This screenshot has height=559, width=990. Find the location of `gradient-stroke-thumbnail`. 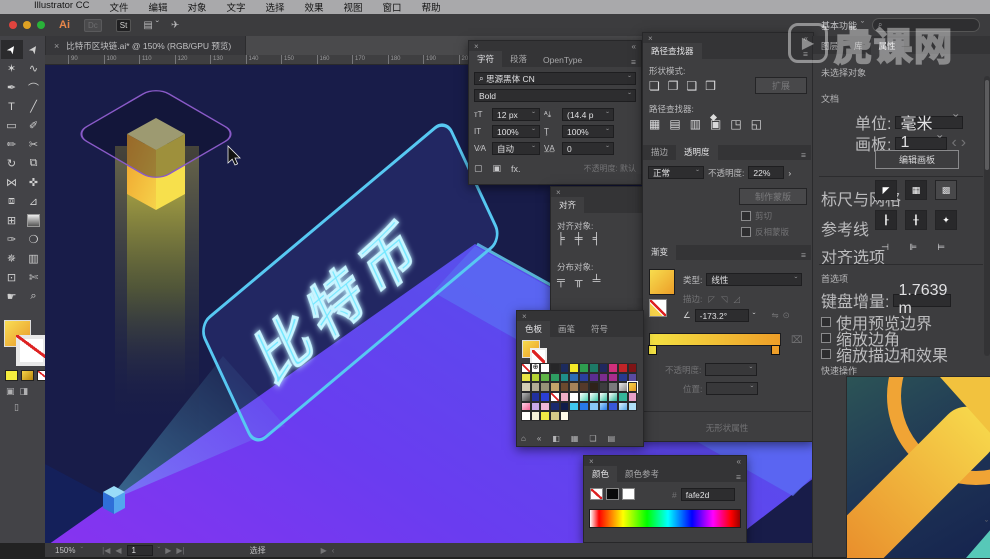

gradient-stroke-thumbnail is located at coordinates (658, 308).